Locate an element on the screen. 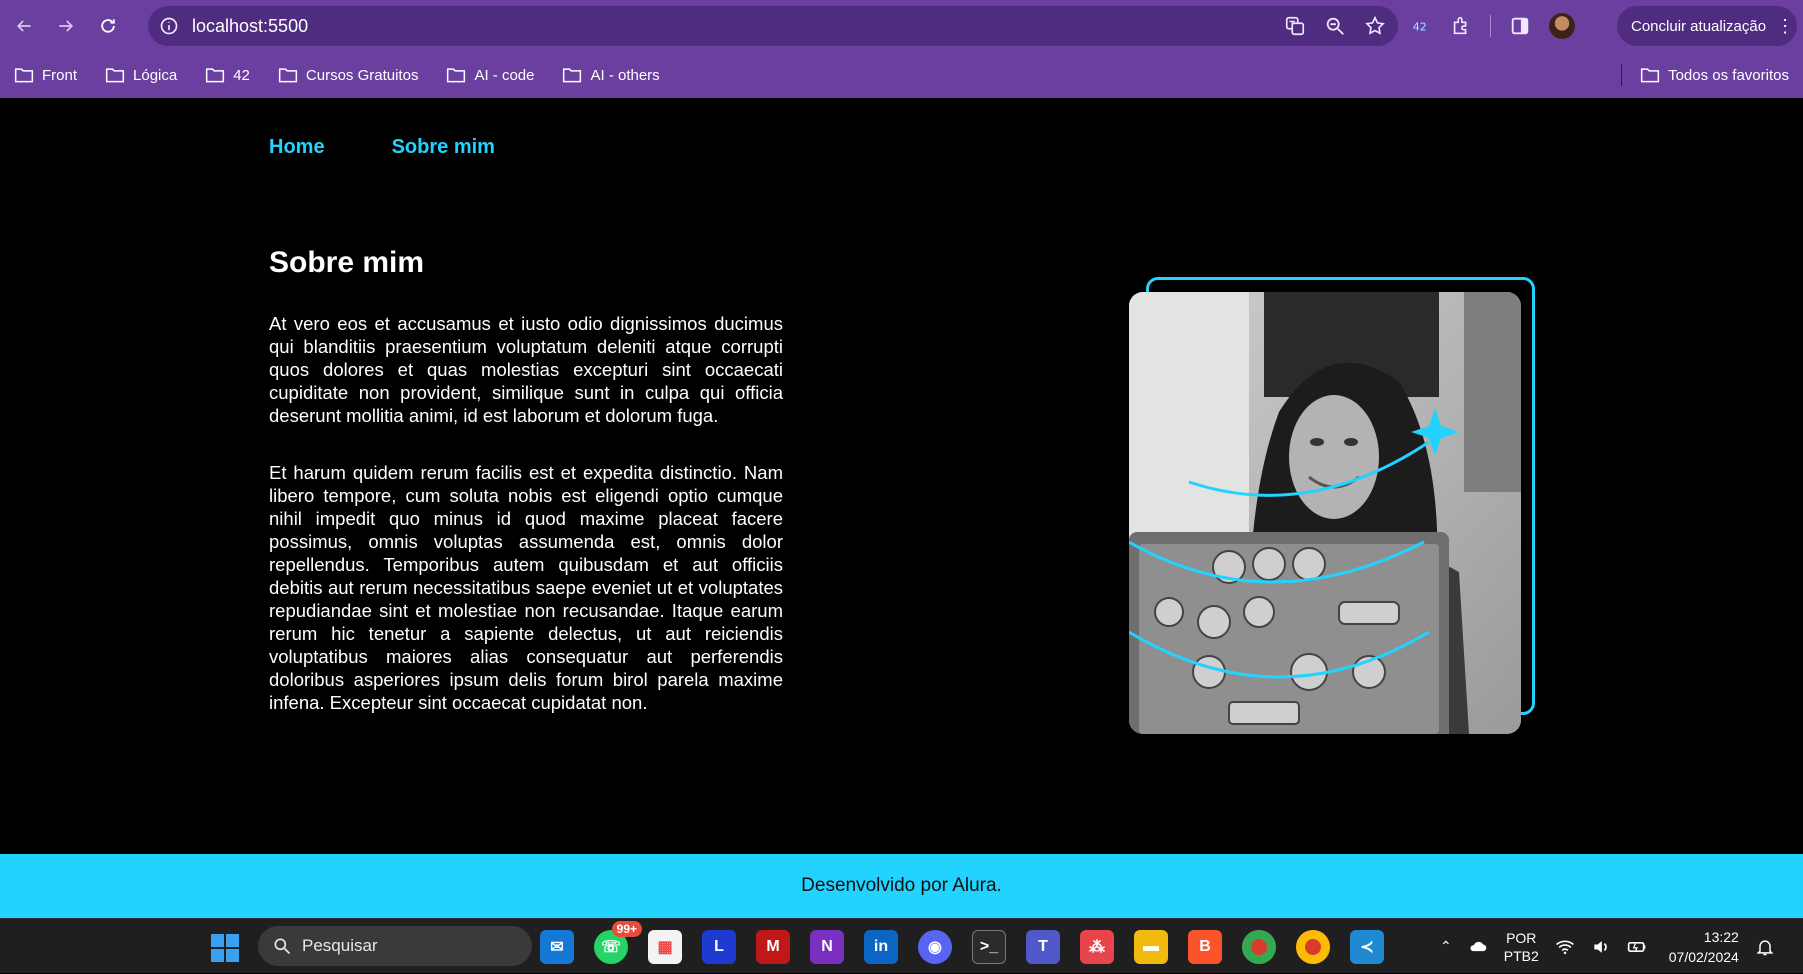 The image size is (1803, 974). reload-button is located at coordinates (108, 26).